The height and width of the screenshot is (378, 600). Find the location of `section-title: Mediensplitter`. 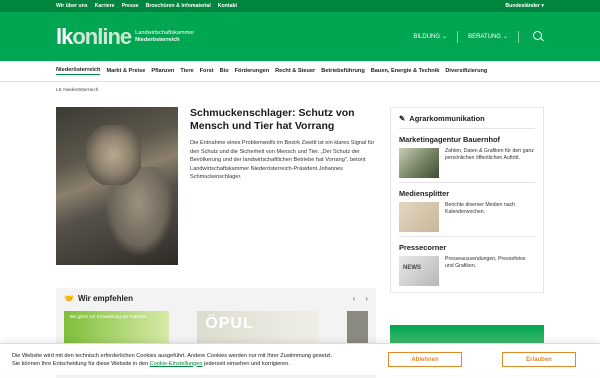

section-title: Mediensplitter is located at coordinates (467, 193).